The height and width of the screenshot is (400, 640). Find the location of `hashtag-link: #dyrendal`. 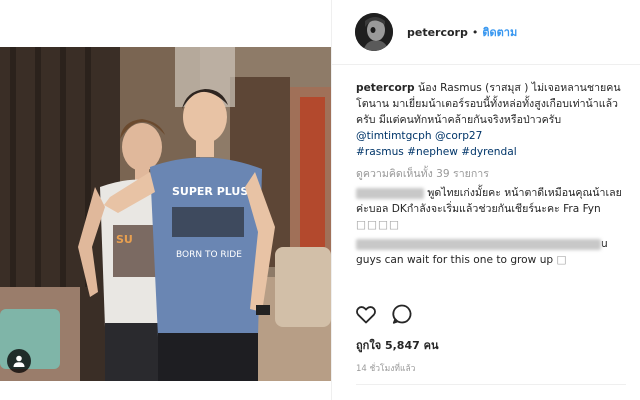

hashtag-link: #dyrendal is located at coordinates (488, 152).